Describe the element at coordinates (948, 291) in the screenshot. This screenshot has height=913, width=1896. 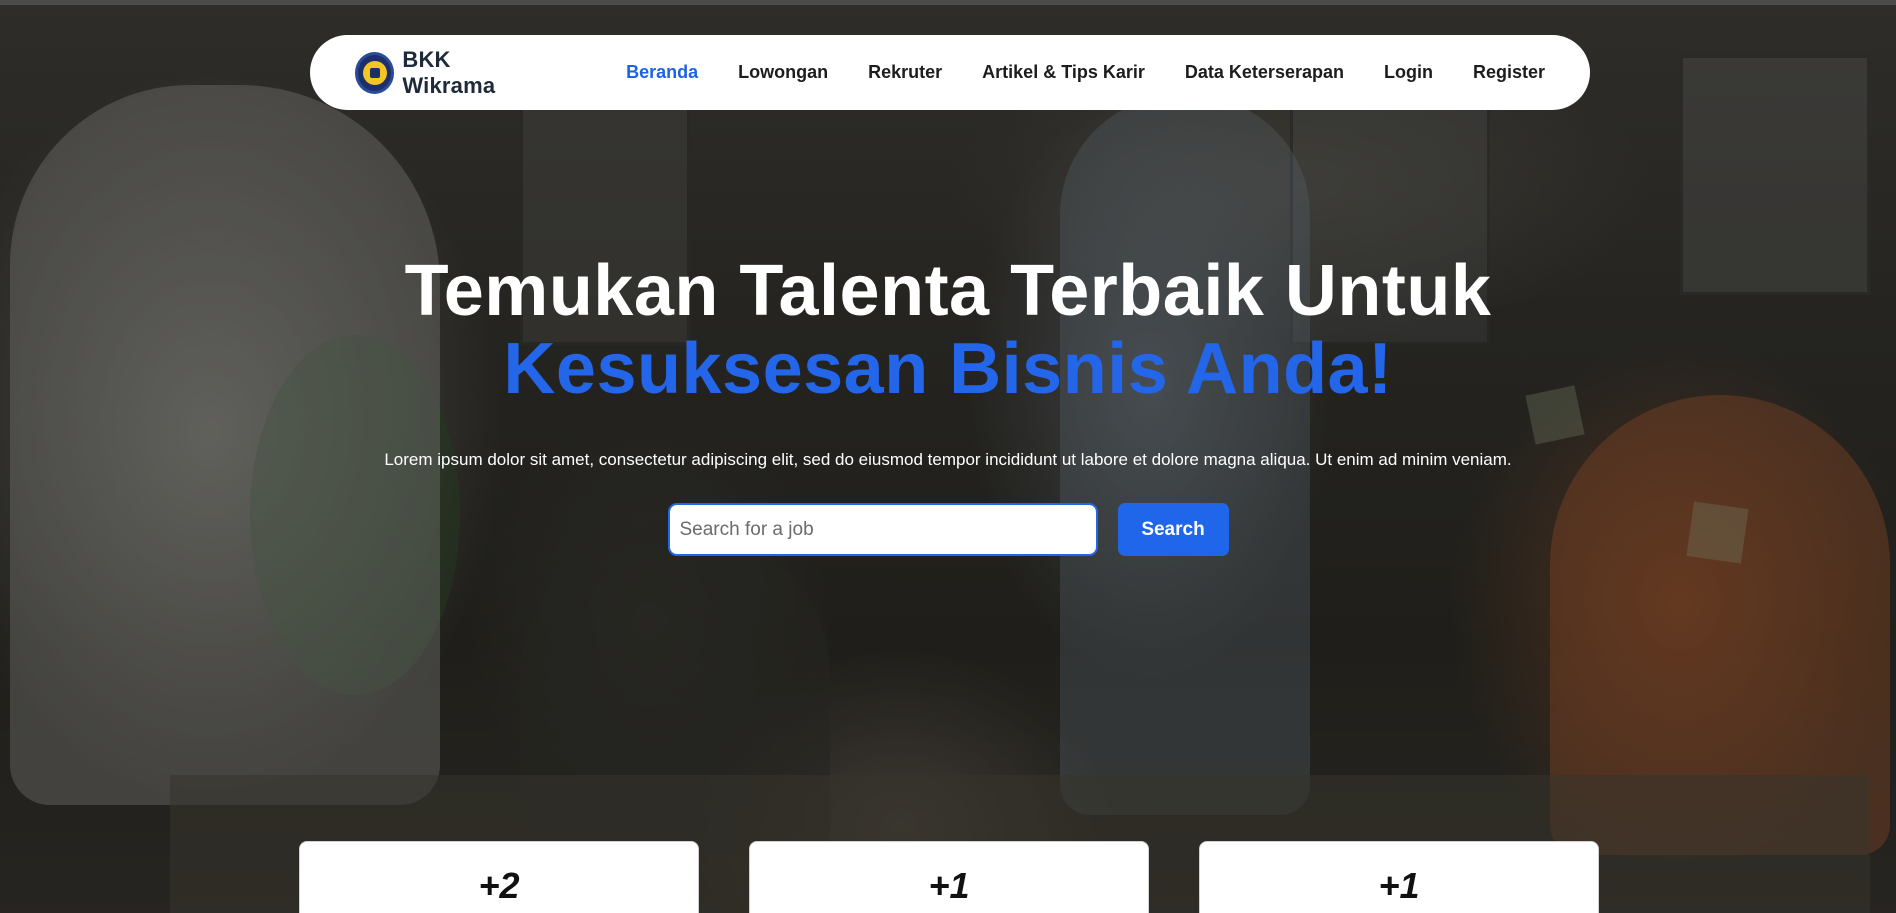
I see `hero-title-line1: Temukan Talenta Terbaik Untuk` at that location.